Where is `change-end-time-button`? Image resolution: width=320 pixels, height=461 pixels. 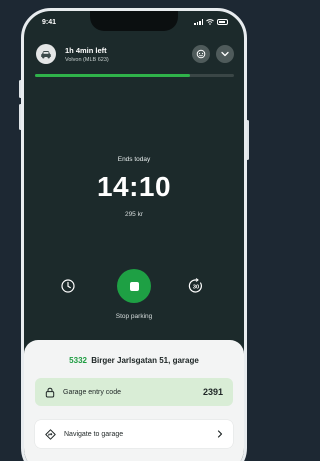
change-end-time-button is located at coordinates (68, 286).